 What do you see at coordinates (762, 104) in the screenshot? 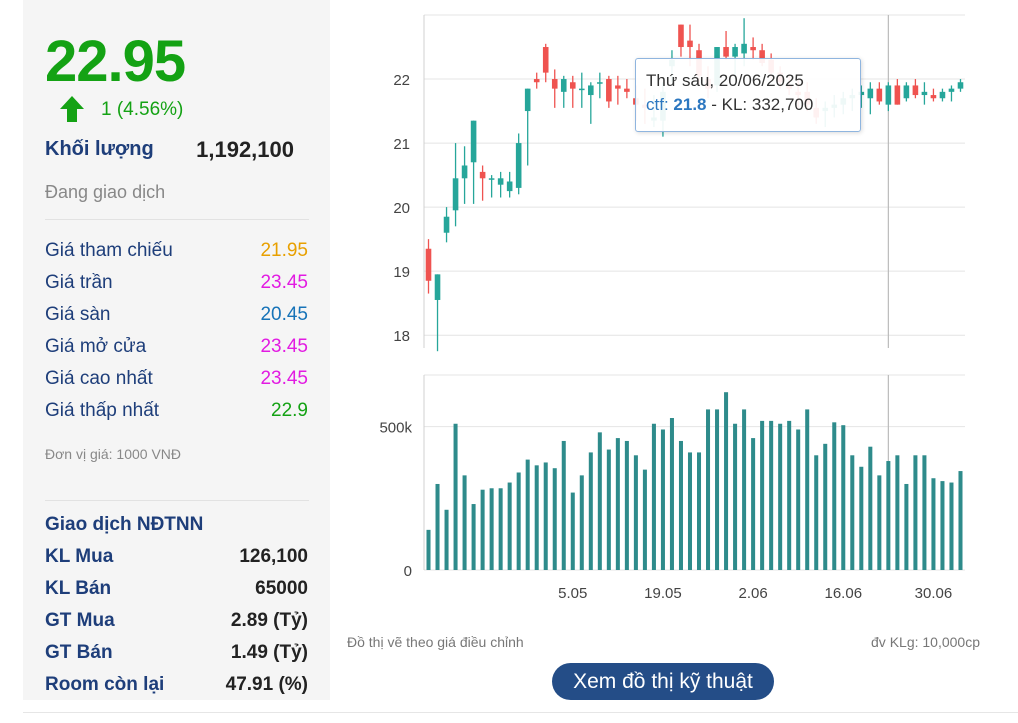
I see `tooltip-volume: - KL: 332,700` at bounding box center [762, 104].